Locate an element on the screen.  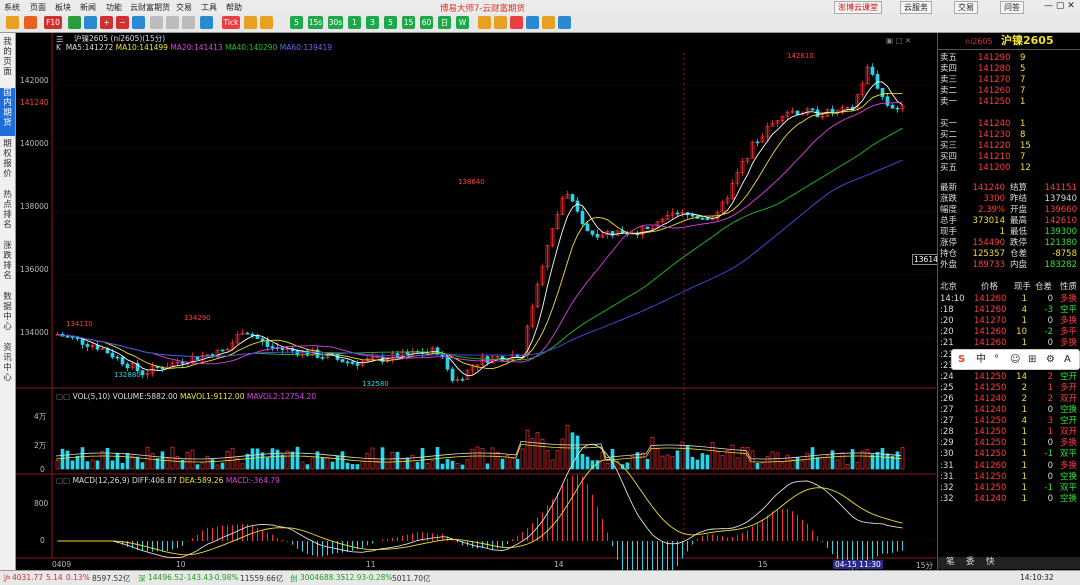
ask-row: 卖四 141280 5 is located at coordinates (1009, 69).